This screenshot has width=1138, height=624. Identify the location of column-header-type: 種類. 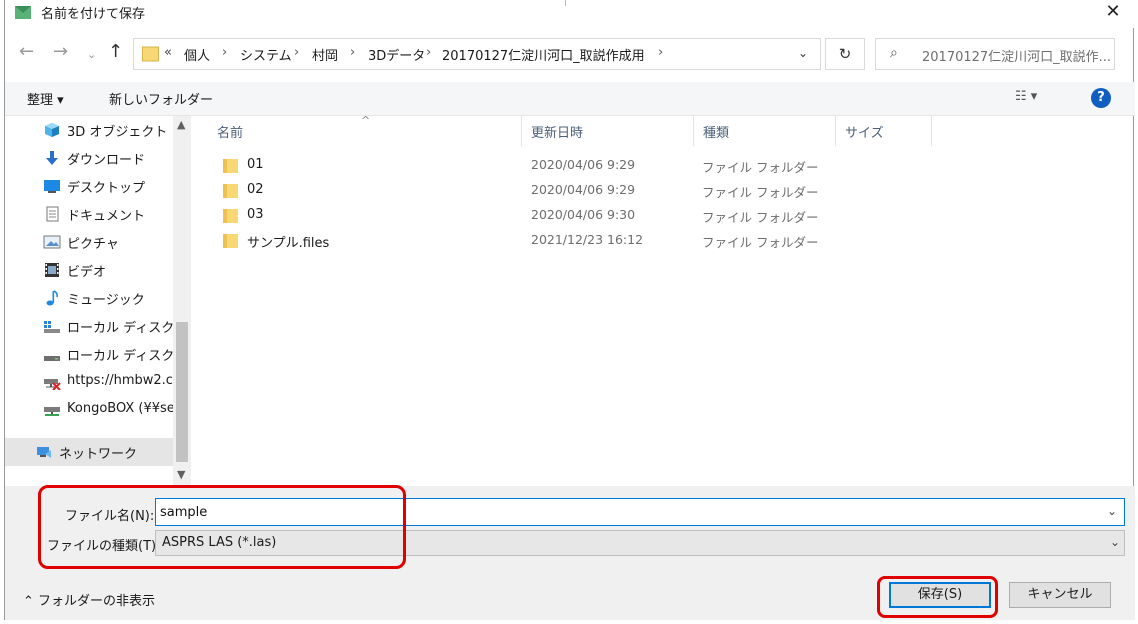
(716, 131).